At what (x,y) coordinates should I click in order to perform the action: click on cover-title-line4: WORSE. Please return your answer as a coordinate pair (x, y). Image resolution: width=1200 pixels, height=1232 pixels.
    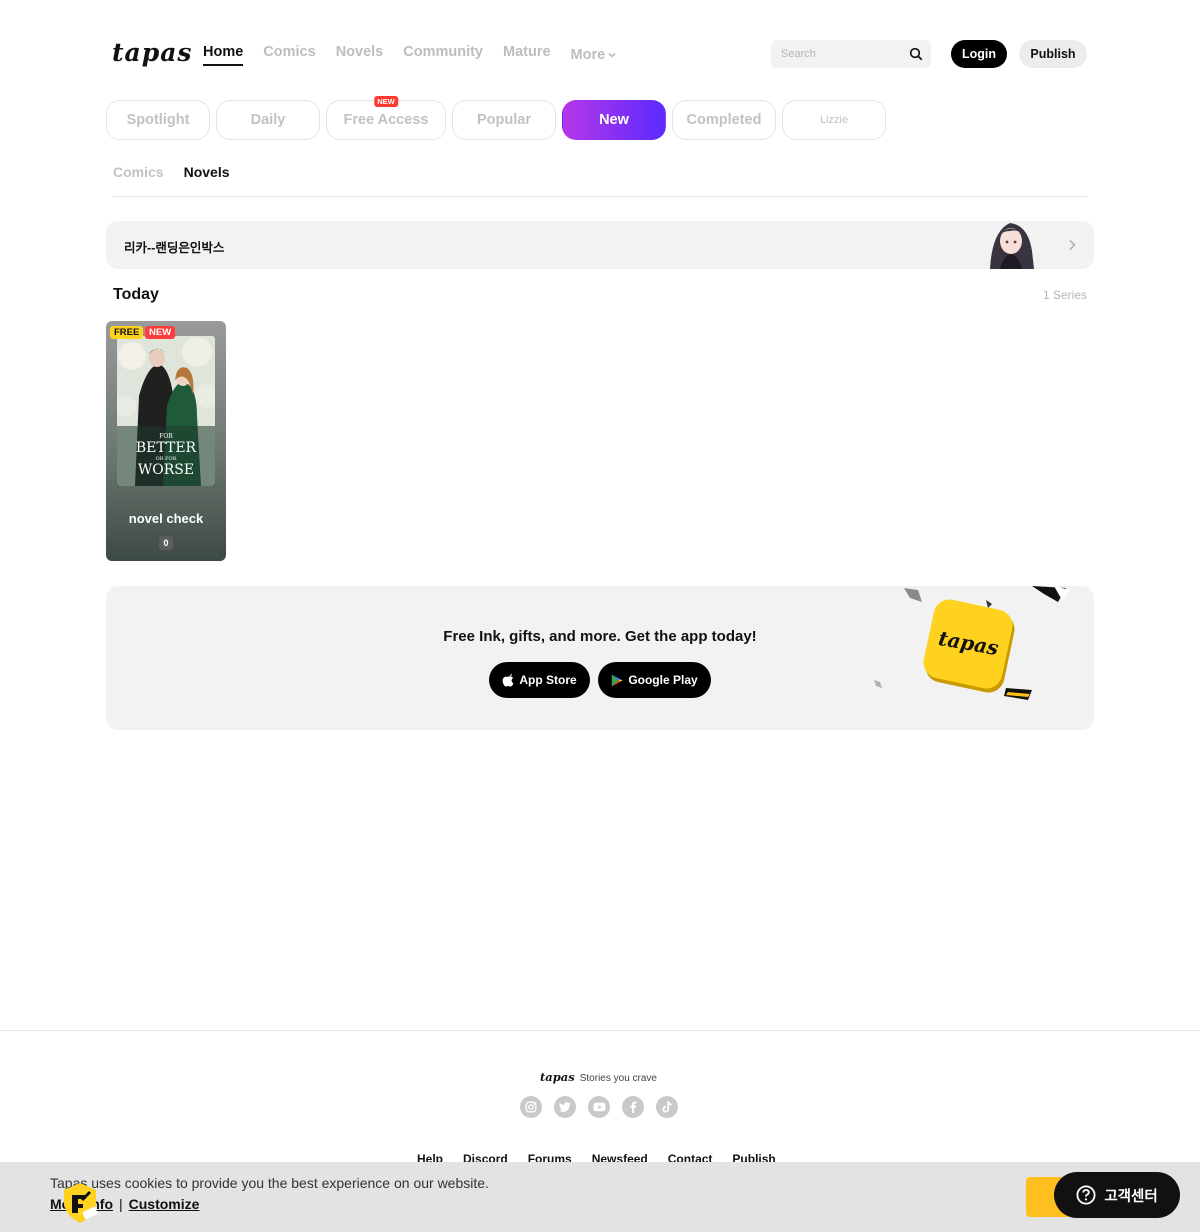
    Looking at the image, I should click on (166, 470).